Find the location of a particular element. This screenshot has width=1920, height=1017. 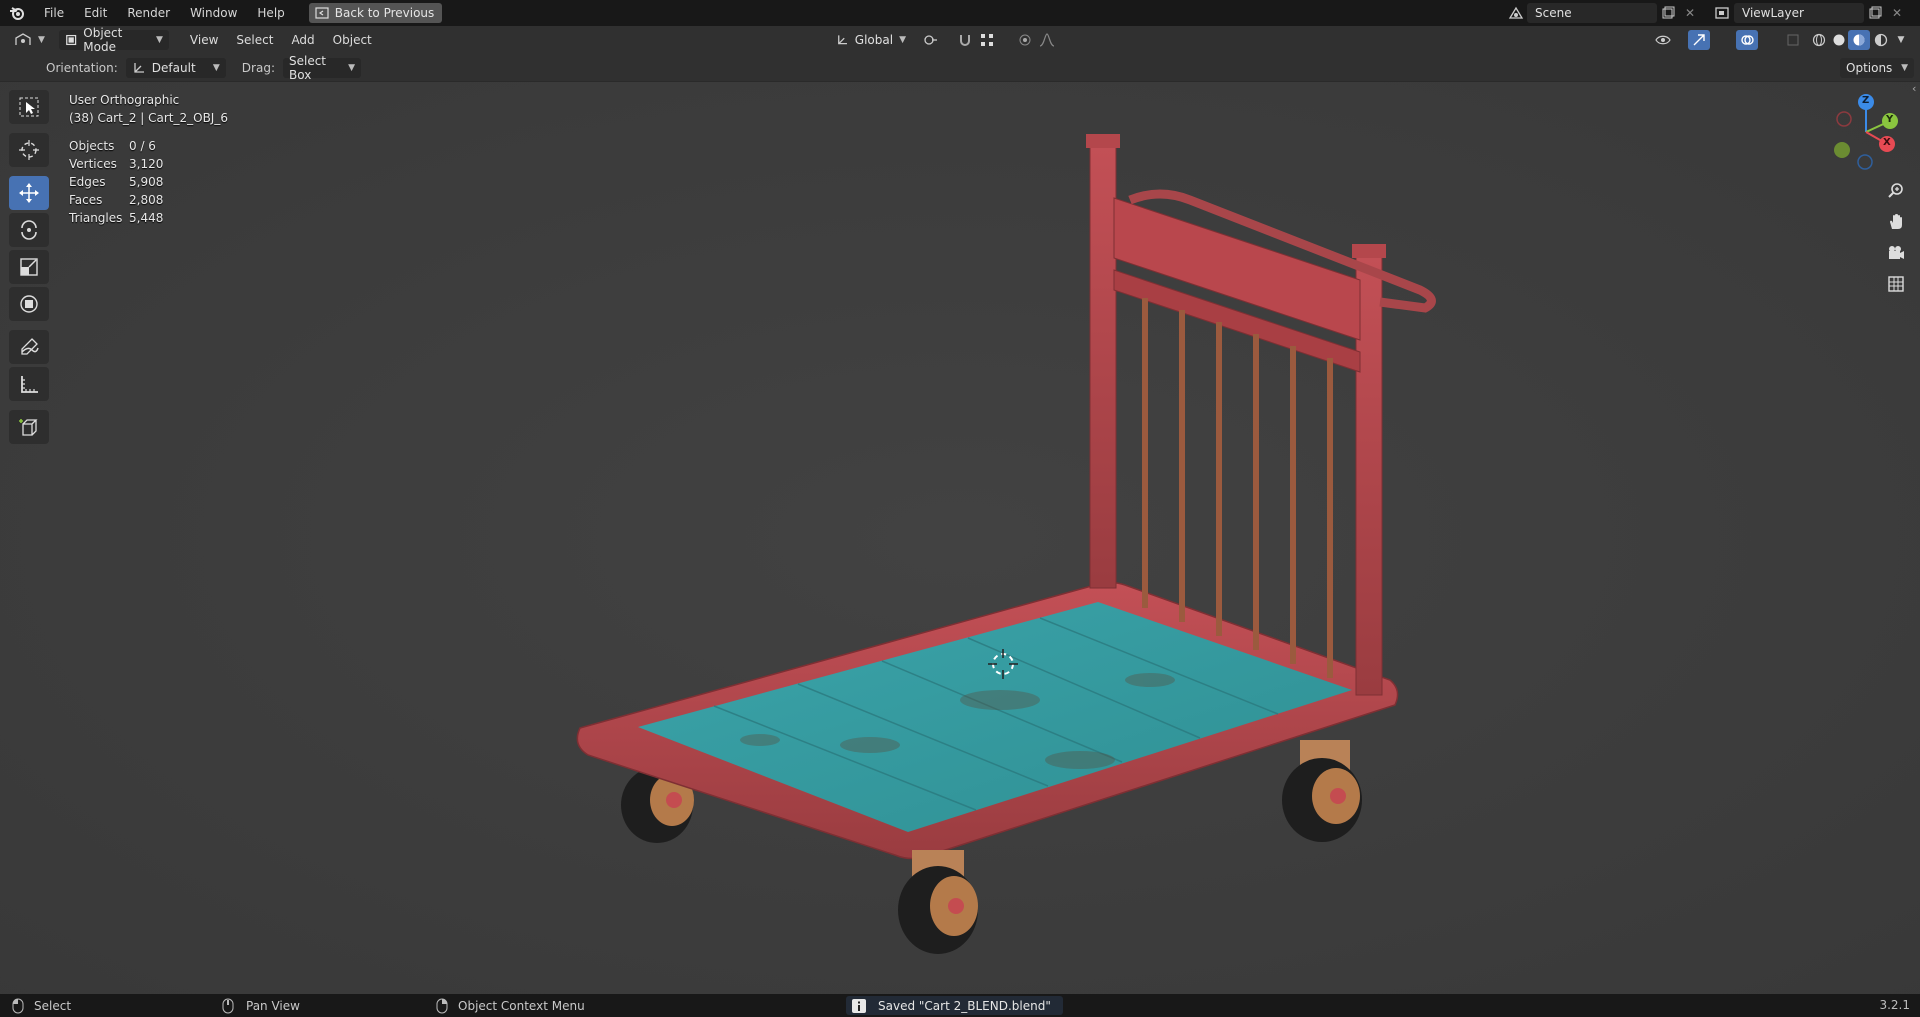

solid-shading-icon is located at coordinates (1839, 40).